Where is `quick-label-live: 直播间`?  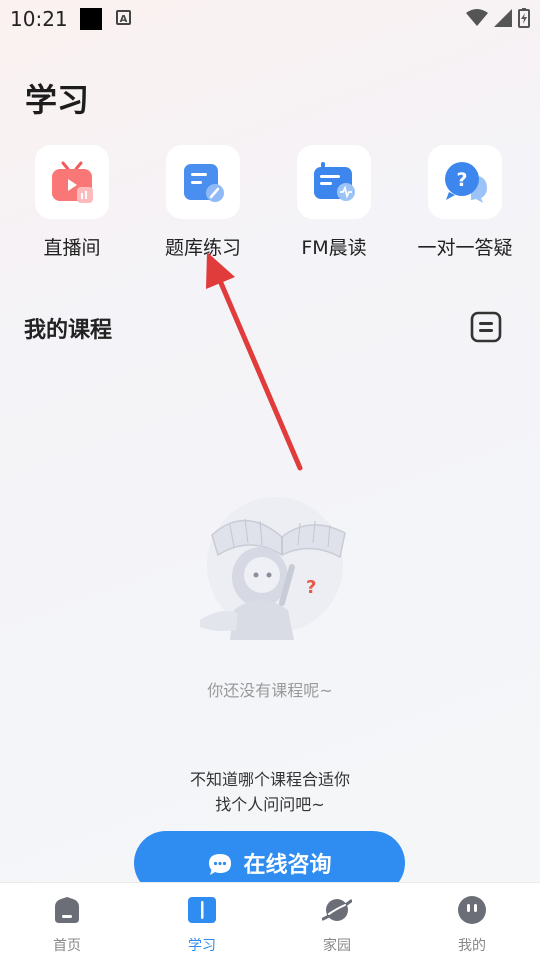
quick-label-live: 直播间 is located at coordinates (72, 248).